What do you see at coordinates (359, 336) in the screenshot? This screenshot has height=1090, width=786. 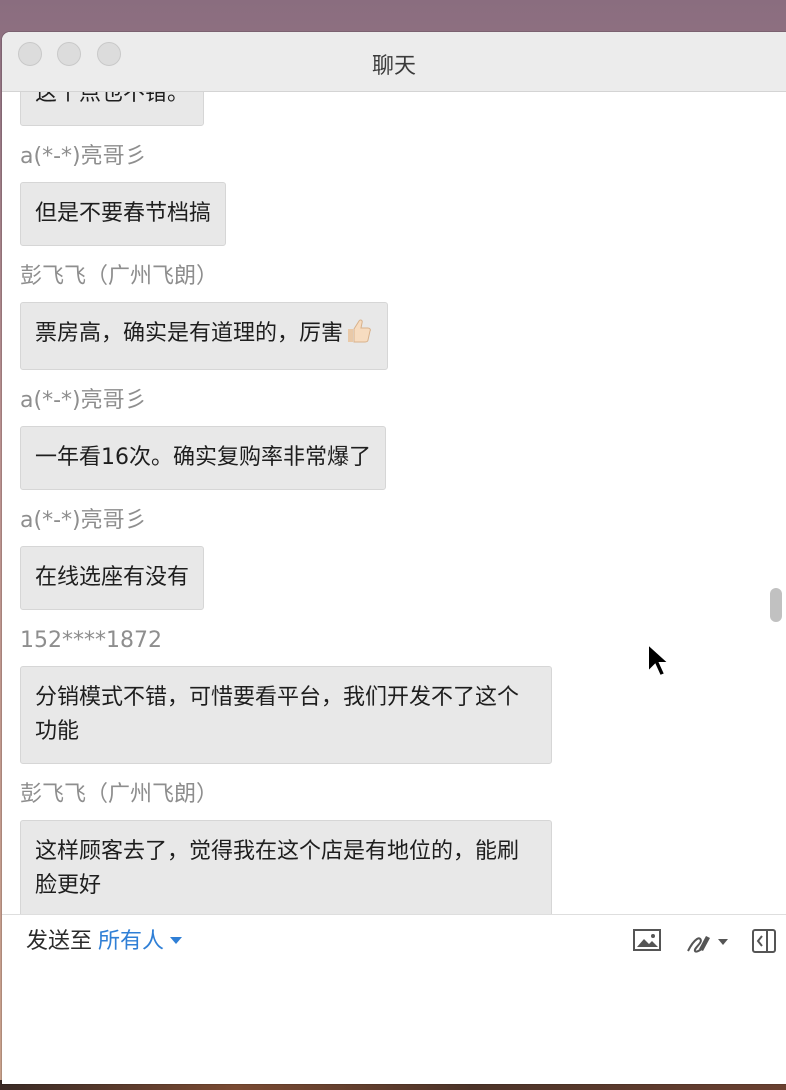 I see `thumbs-up-icon` at bounding box center [359, 336].